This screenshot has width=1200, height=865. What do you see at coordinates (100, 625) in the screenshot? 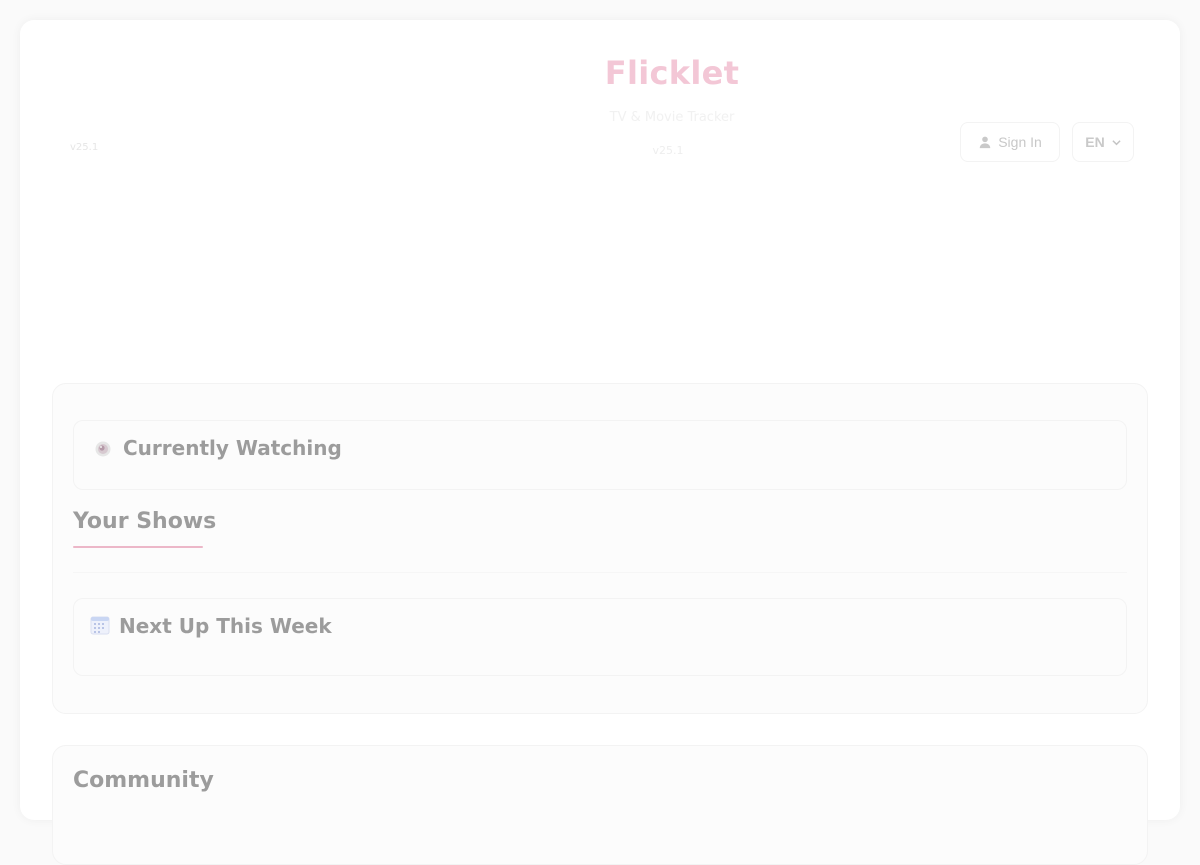
I see `calendar-icon` at bounding box center [100, 625].